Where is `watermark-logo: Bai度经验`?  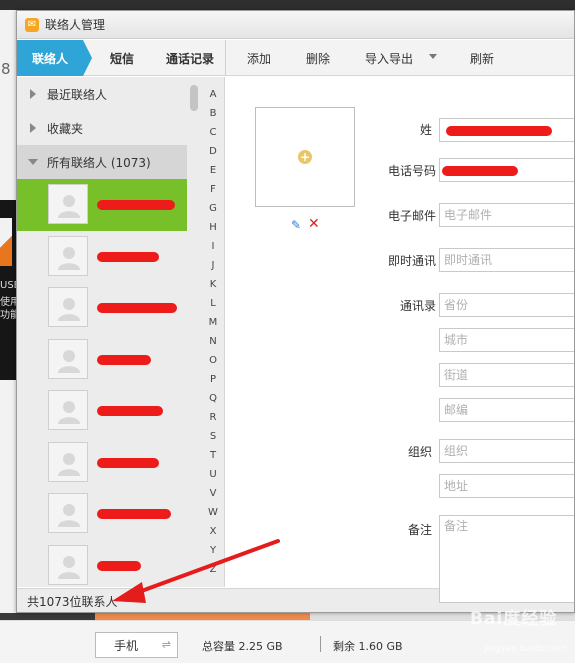 watermark-logo: Bai度经验 is located at coordinates (514, 619).